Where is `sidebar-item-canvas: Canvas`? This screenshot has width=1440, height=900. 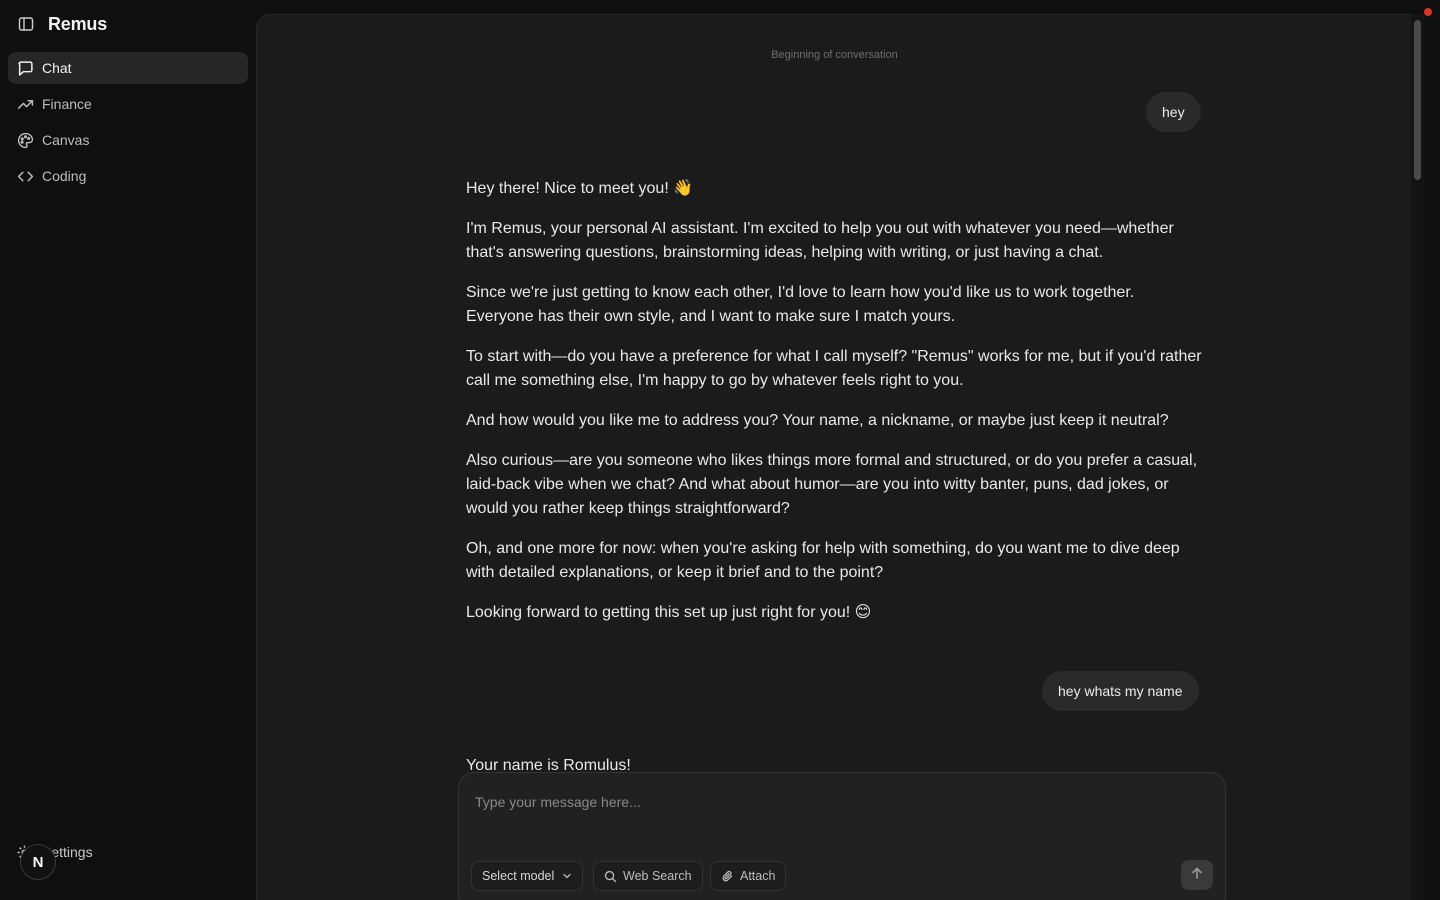
sidebar-item-canvas: Canvas is located at coordinates (128, 140).